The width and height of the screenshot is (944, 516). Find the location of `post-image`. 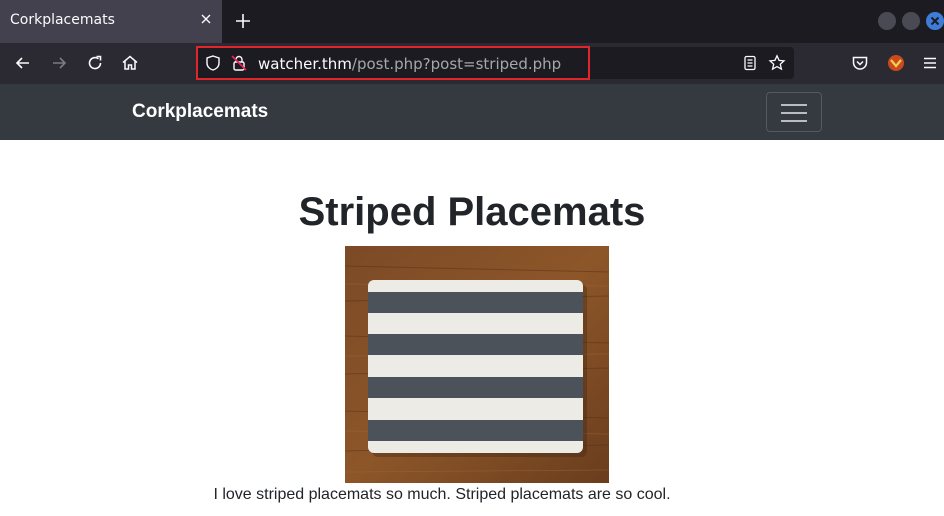

post-image is located at coordinates (477, 364).